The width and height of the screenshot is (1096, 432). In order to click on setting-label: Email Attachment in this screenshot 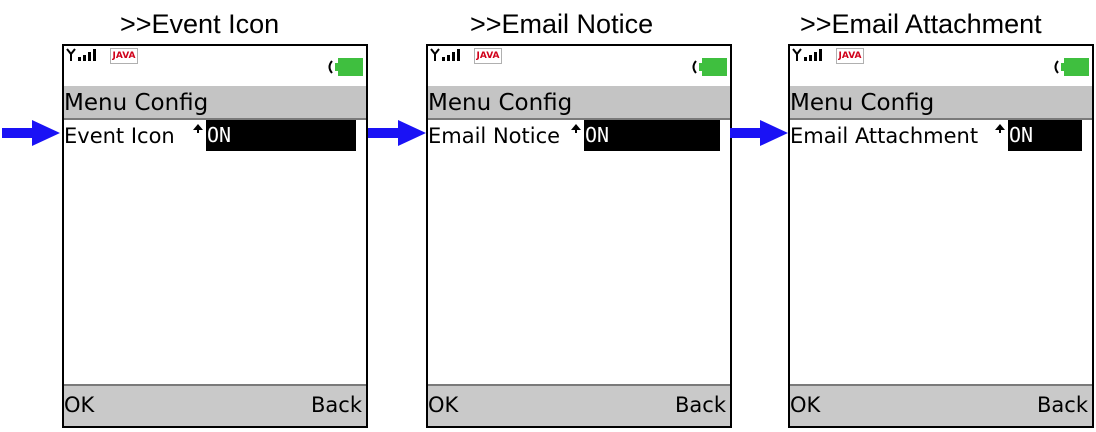, I will do `click(884, 136)`.